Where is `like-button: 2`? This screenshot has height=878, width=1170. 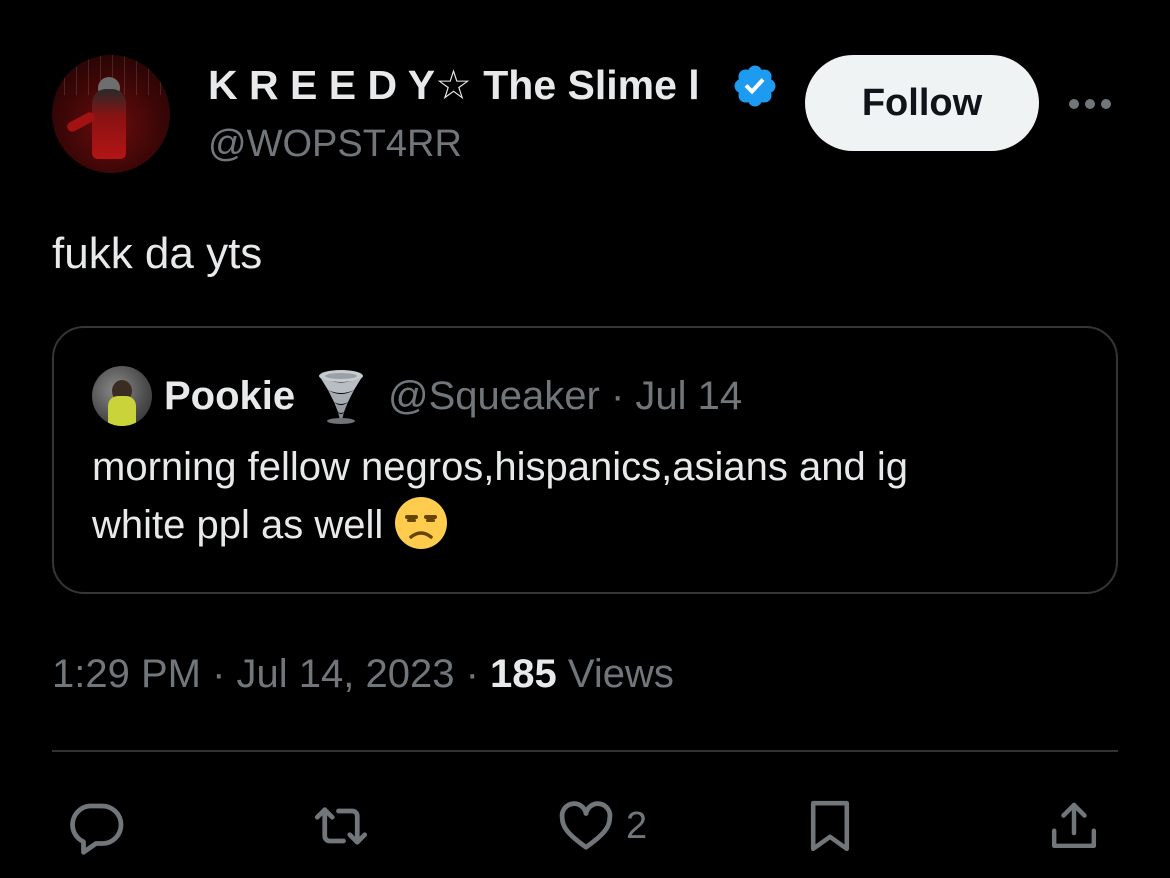 like-button: 2 is located at coordinates (611, 826).